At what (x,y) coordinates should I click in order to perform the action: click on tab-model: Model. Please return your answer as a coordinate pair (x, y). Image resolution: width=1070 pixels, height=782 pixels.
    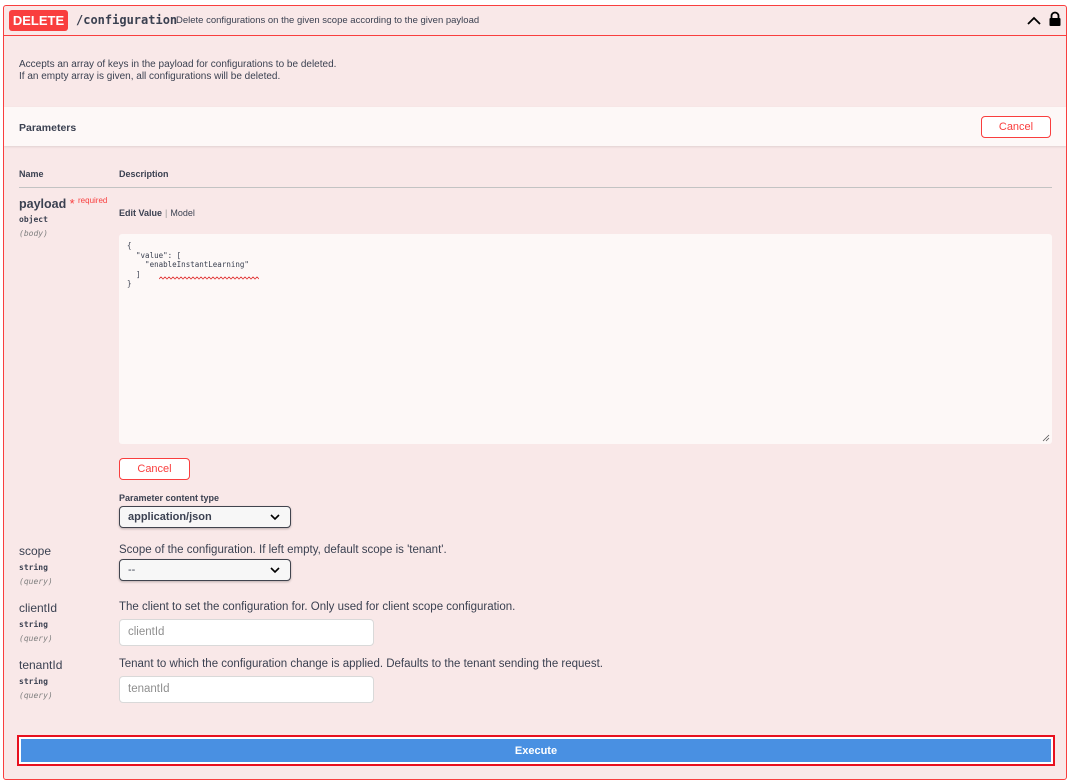
    Looking at the image, I should click on (182, 213).